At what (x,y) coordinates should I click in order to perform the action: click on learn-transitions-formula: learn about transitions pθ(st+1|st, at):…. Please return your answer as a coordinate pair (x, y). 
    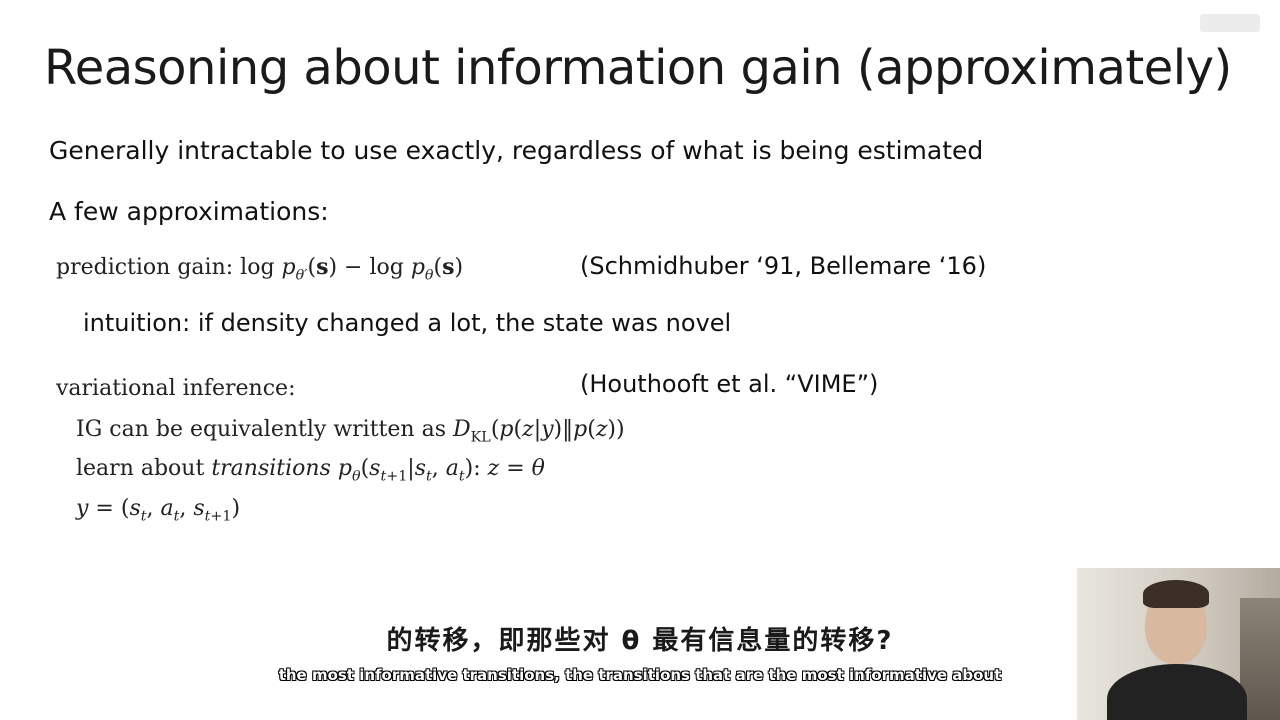
    Looking at the image, I should click on (310, 470).